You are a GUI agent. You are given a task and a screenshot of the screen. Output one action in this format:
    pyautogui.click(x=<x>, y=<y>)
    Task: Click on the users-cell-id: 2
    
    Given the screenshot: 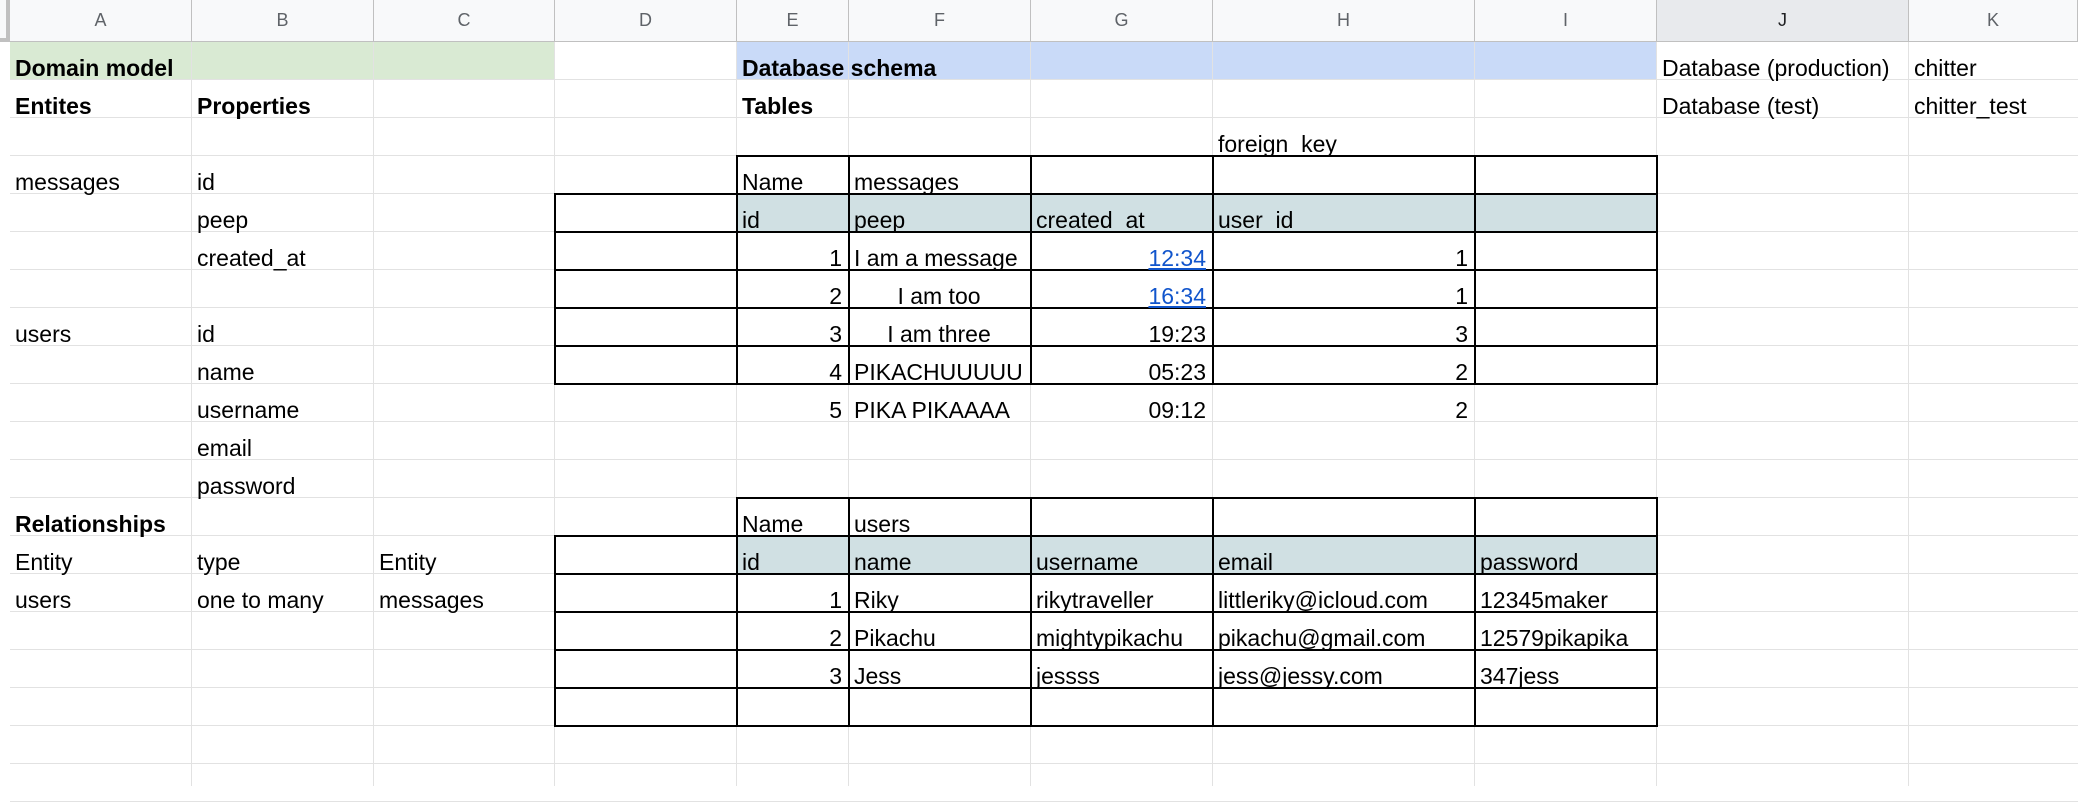 What is the action you would take?
    pyautogui.click(x=792, y=638)
    